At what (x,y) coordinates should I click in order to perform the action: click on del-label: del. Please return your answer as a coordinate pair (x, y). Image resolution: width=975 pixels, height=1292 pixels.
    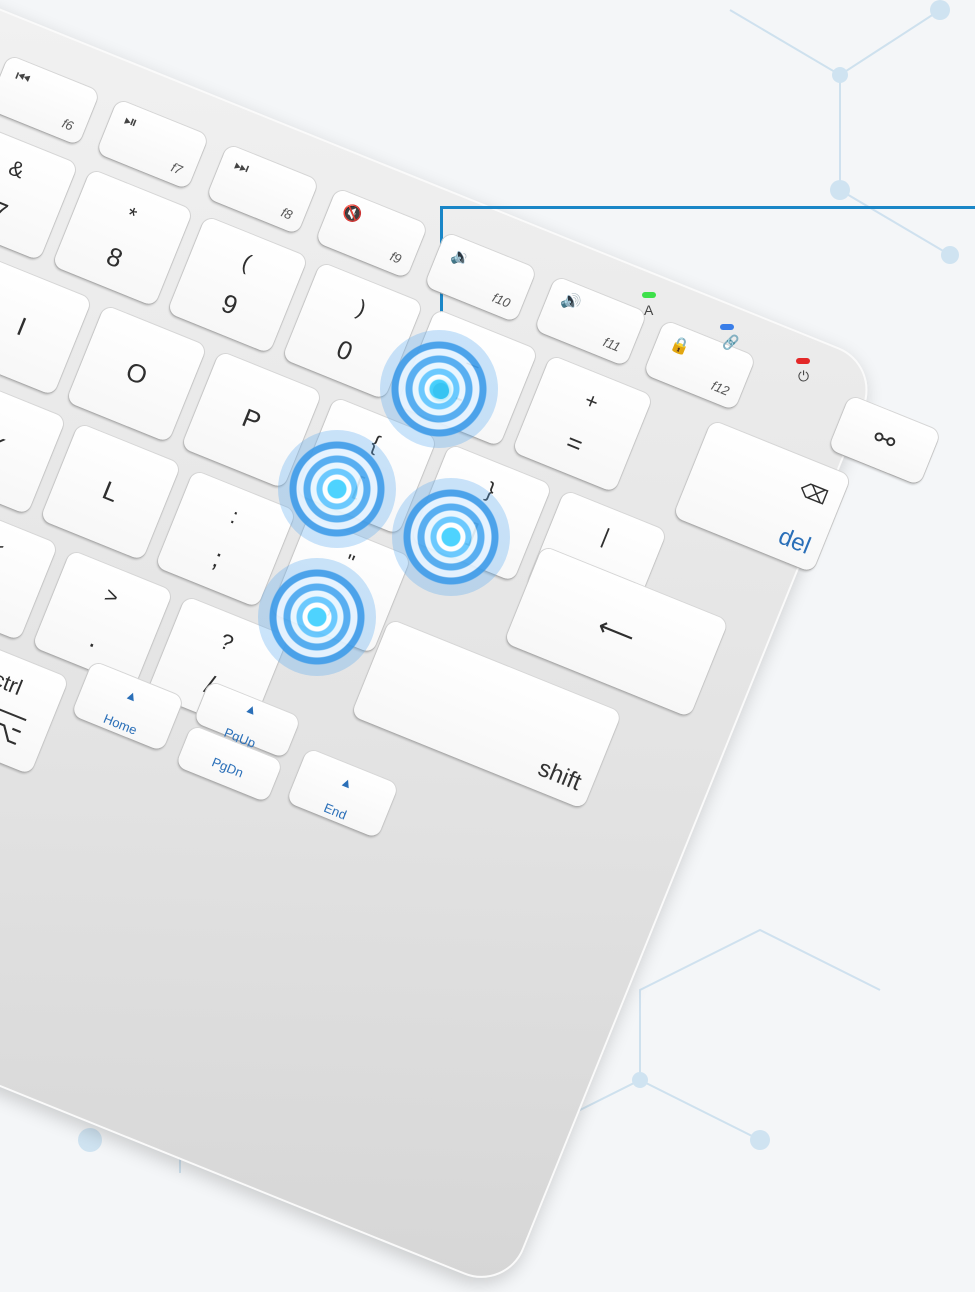
    Looking at the image, I should click on (794, 541).